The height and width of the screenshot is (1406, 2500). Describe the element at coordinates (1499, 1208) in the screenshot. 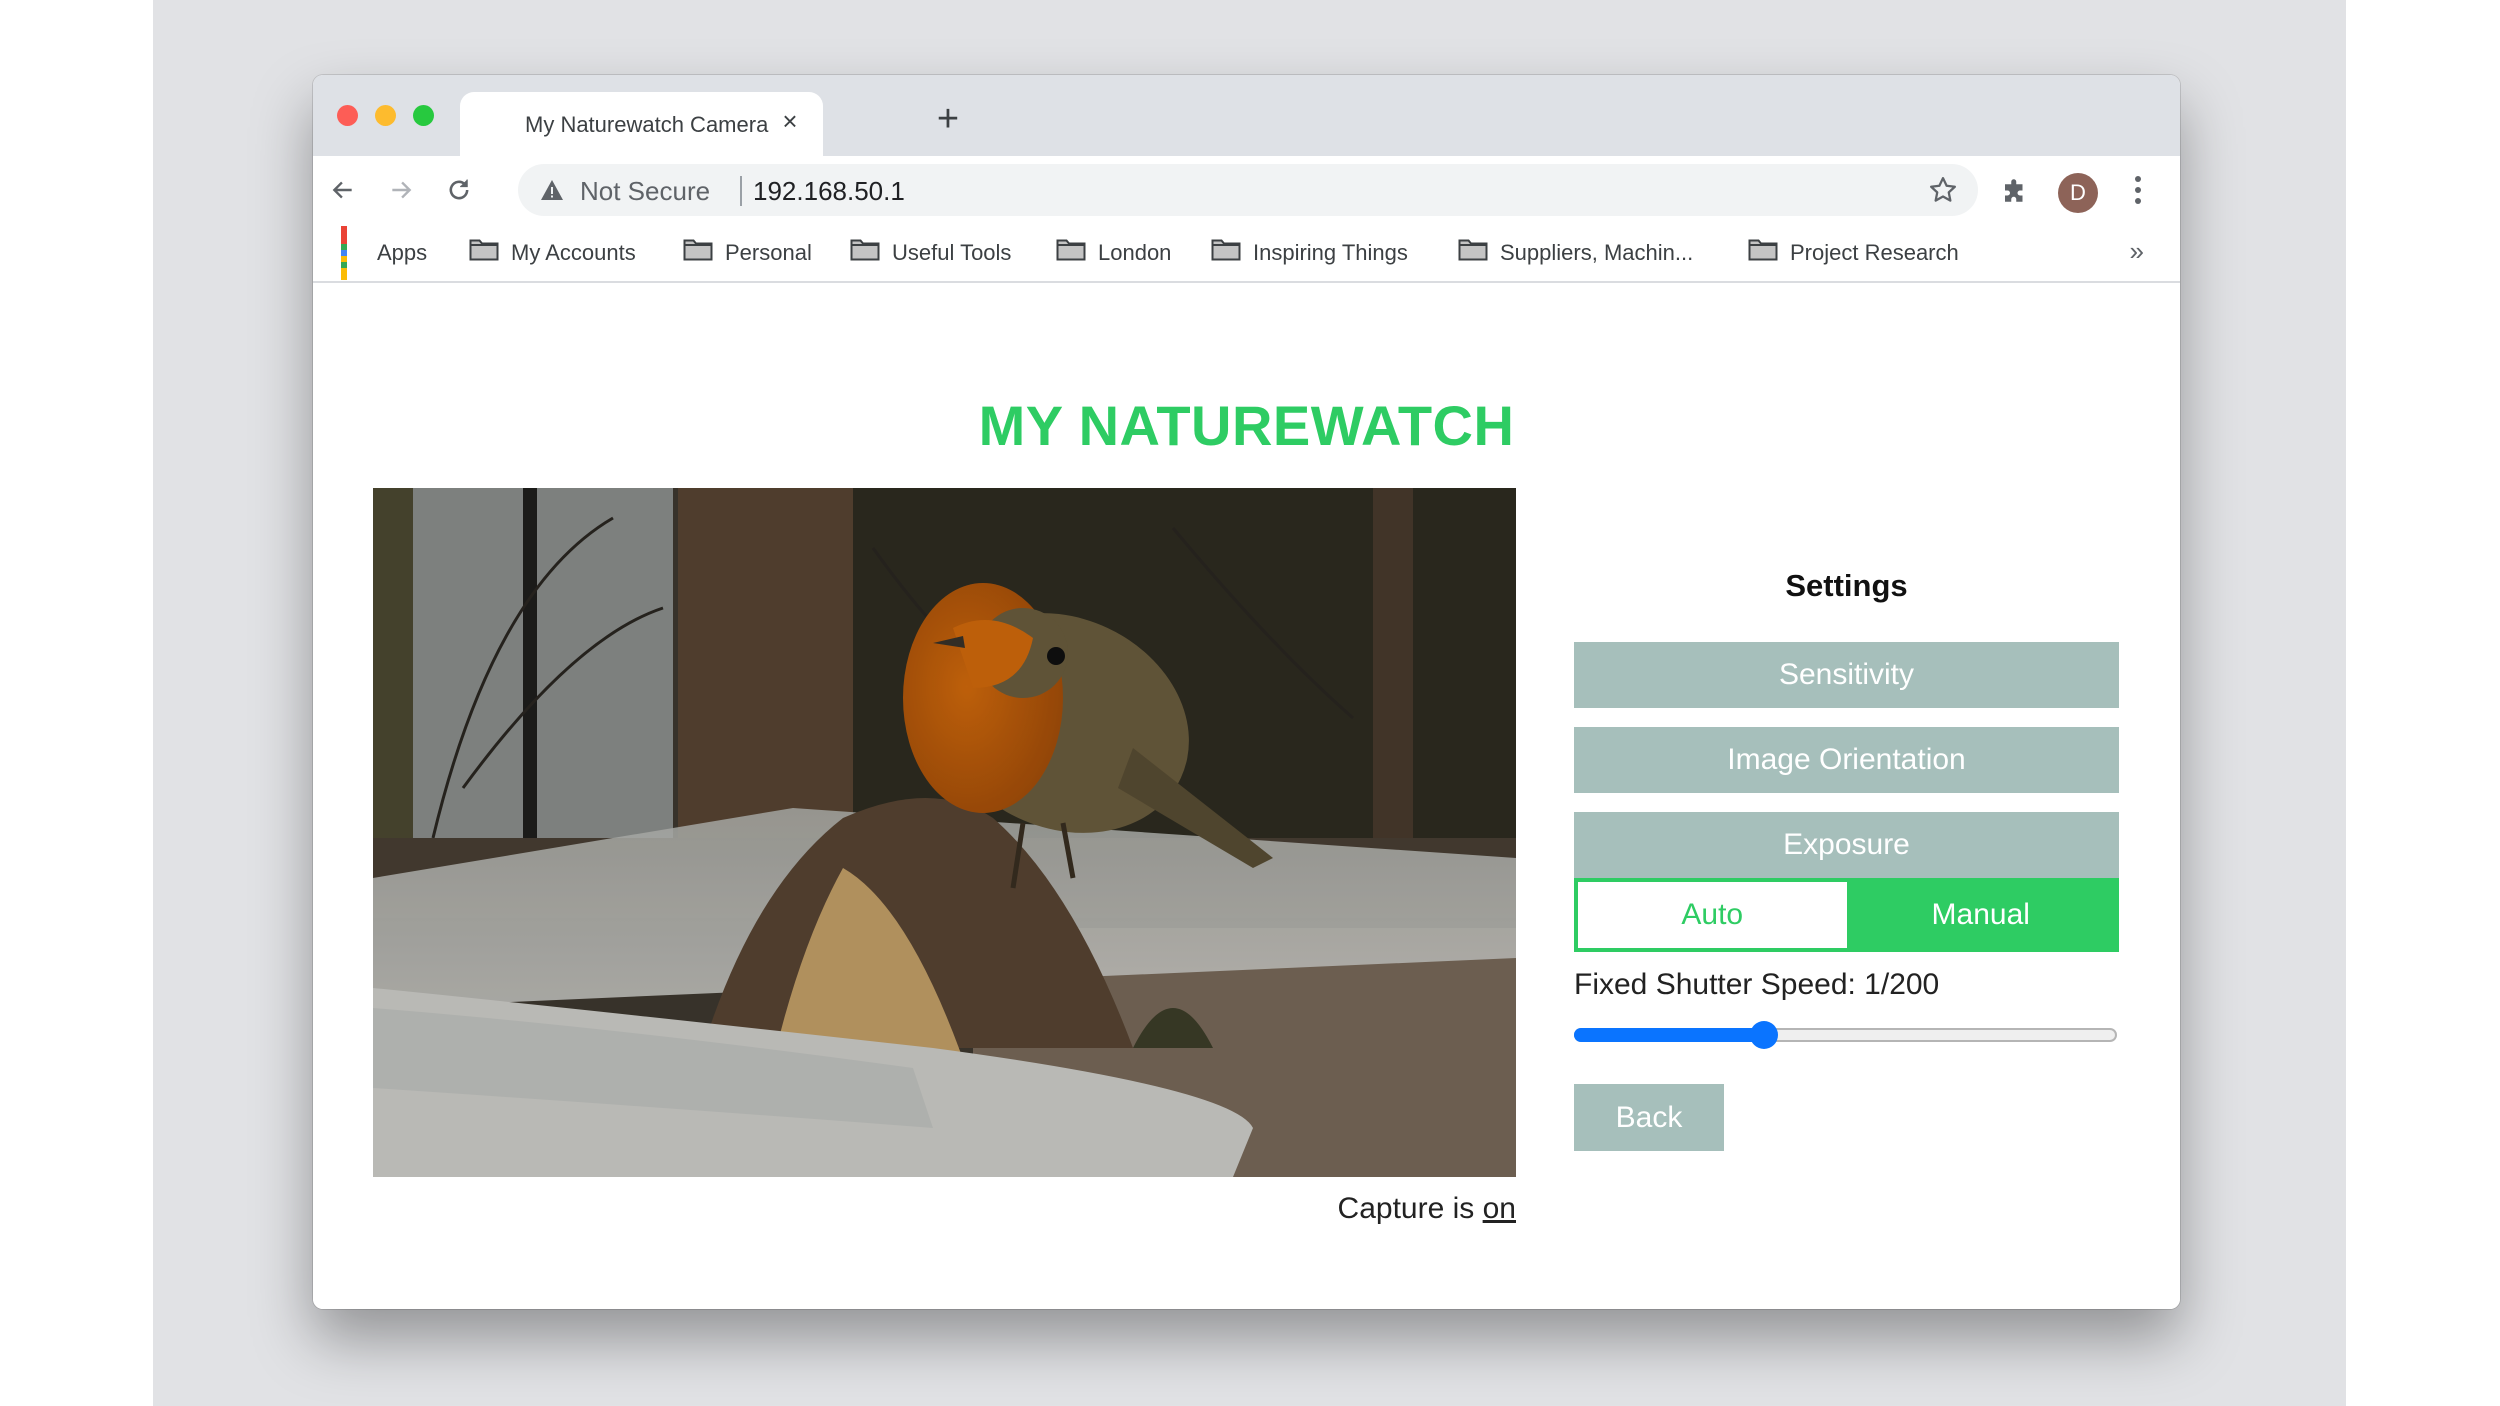

I see `capture-toggle-link: on` at that location.